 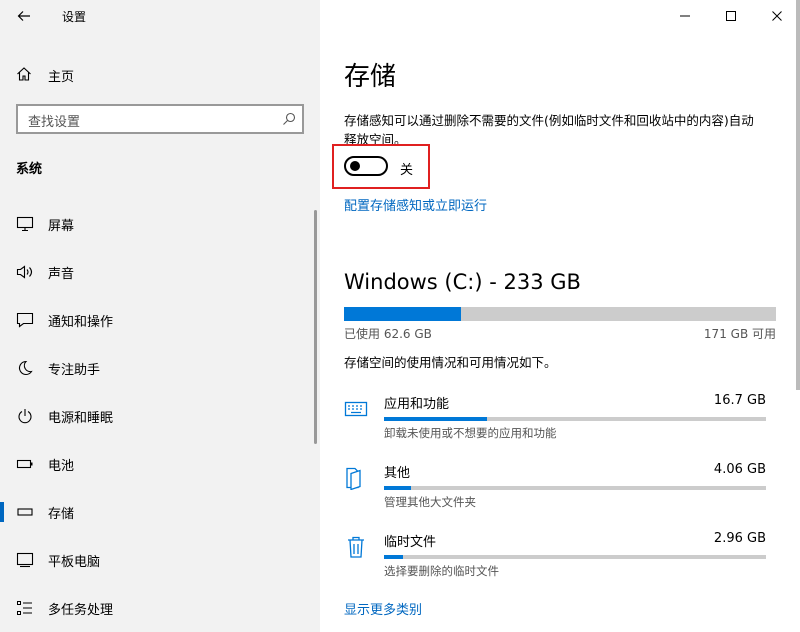 I want to click on page-title: 存储, so click(x=370, y=77).